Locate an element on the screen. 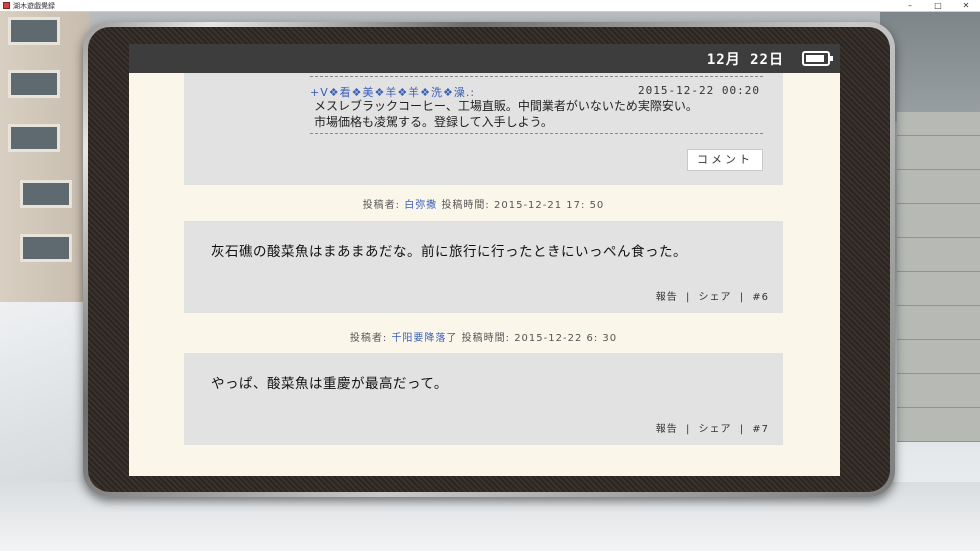 Image resolution: width=980 pixels, height=551 pixels. post-footer: 報告 | シェア | #6 is located at coordinates (712, 295).